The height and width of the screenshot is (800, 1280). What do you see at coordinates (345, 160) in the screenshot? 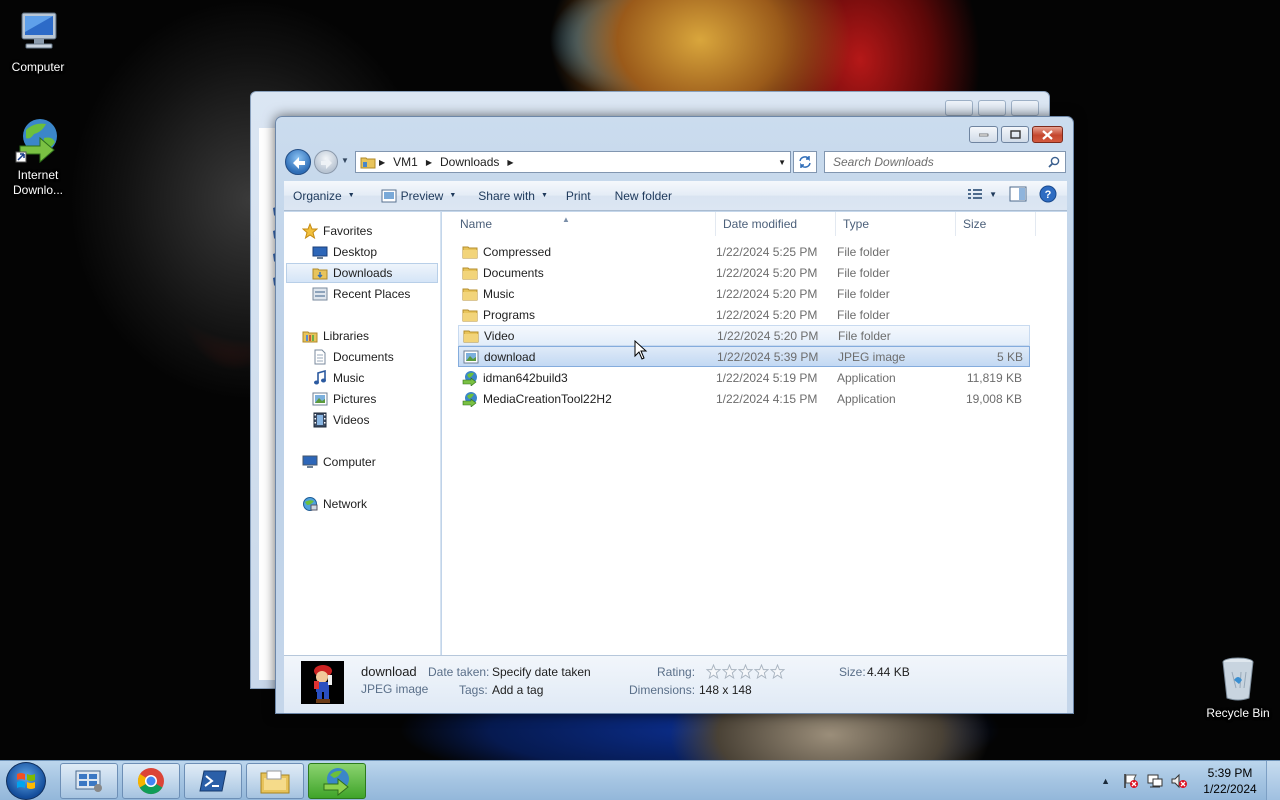
I see `recent-pages-dropdown: ▼` at bounding box center [345, 160].